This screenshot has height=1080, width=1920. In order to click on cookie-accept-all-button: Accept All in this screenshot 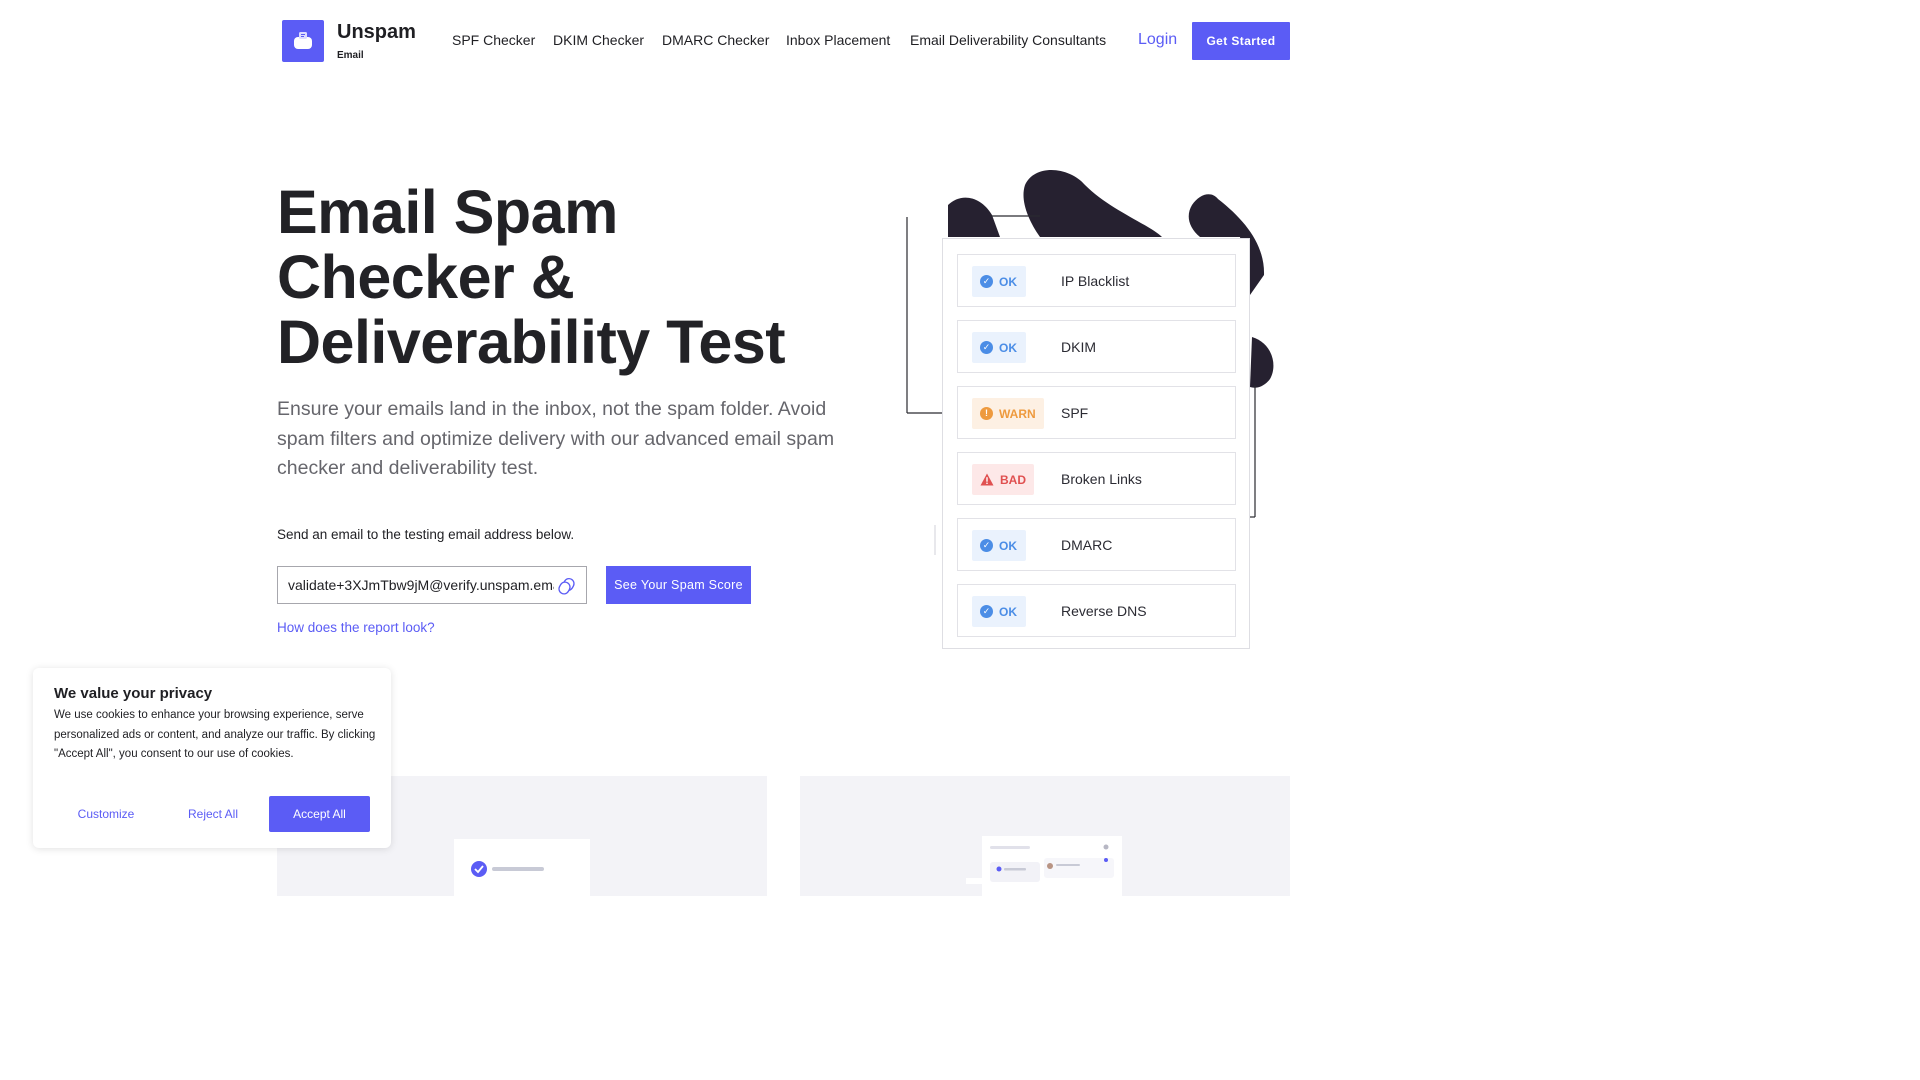, I will do `click(319, 814)`.